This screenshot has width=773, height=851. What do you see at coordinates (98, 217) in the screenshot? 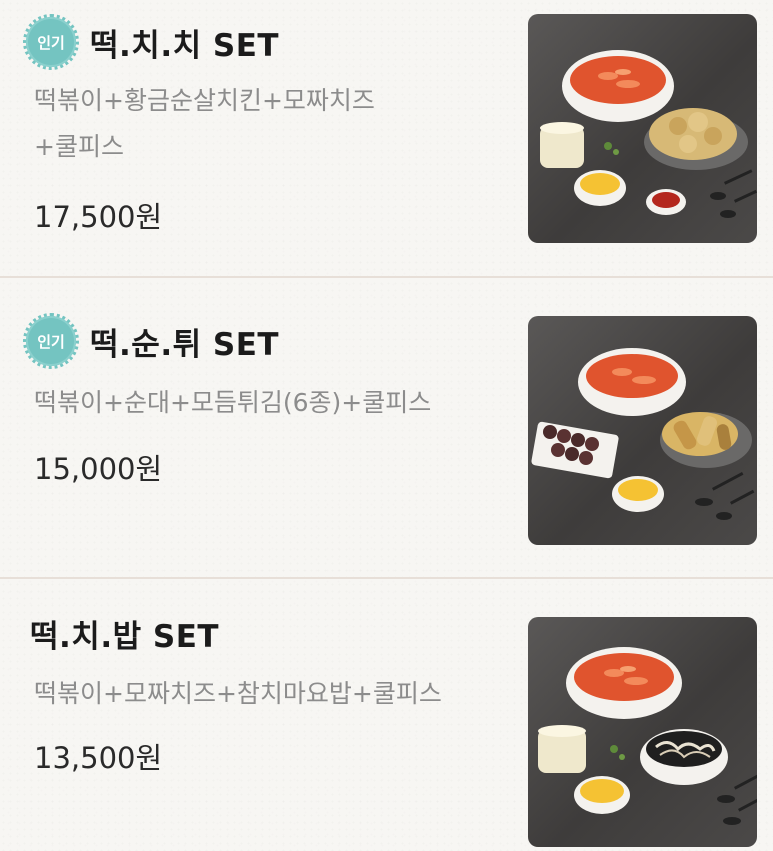
I see `menu-item-price: 17,500원` at bounding box center [98, 217].